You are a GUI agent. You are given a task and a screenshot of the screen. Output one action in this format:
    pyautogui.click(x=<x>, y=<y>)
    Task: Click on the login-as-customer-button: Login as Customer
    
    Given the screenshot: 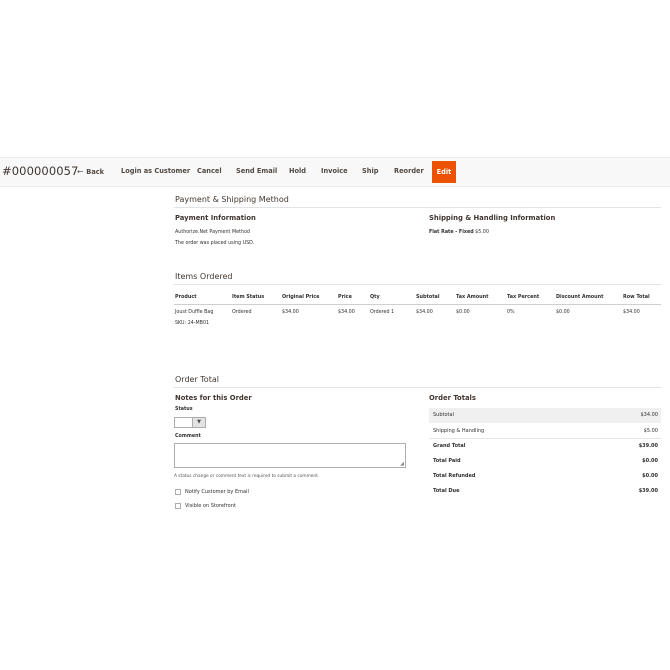 What is the action you would take?
    pyautogui.click(x=155, y=171)
    